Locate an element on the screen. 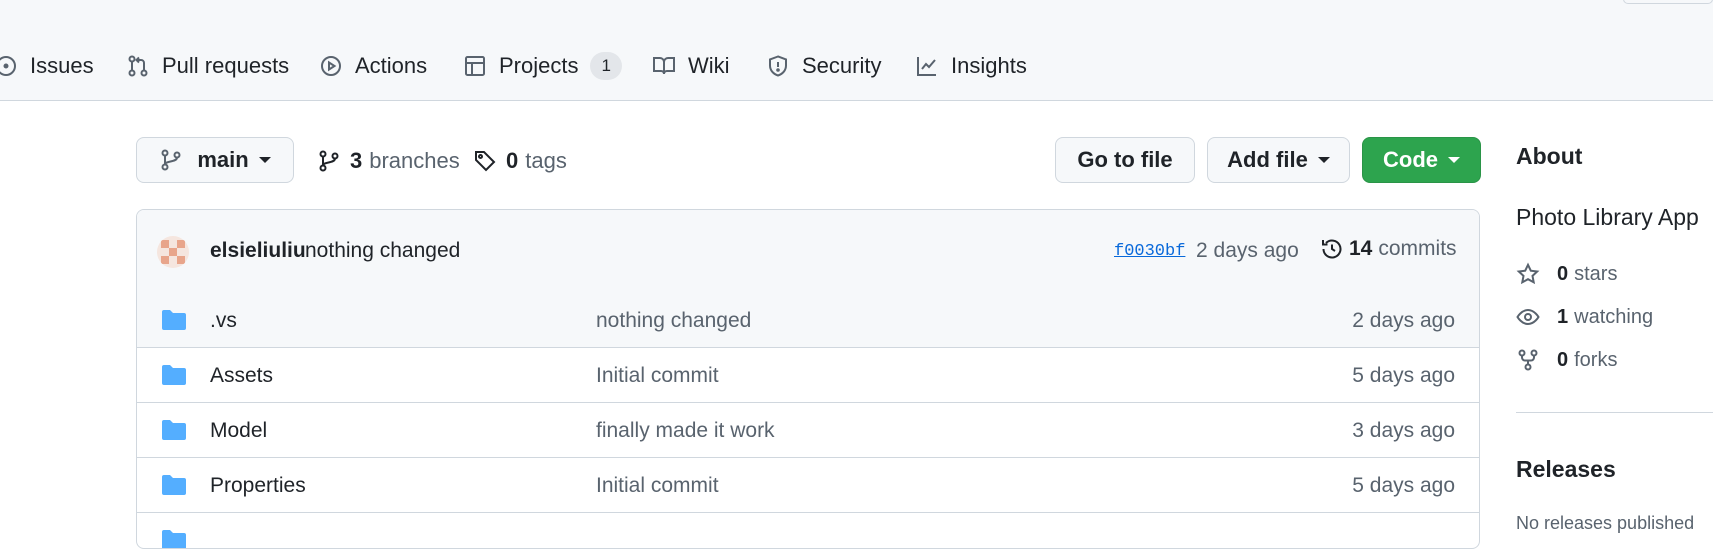  tab-actions: Actions is located at coordinates (373, 66).